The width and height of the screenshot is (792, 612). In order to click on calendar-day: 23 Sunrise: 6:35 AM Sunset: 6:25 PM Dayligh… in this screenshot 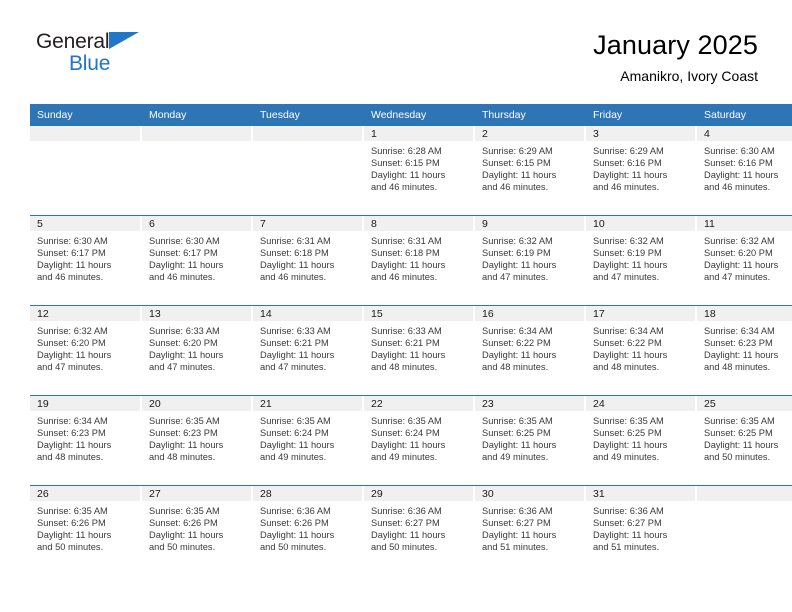, I will do `click(530, 440)`.